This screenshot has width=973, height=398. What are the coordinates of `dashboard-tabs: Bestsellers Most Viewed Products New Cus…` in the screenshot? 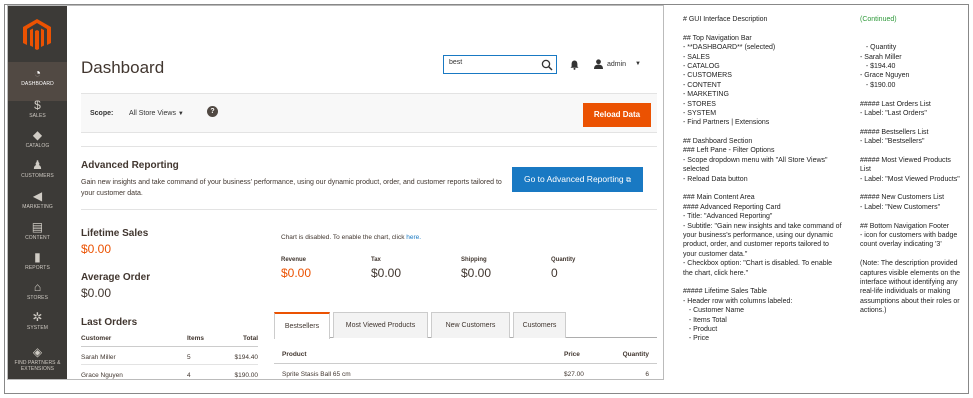 It's located at (465, 325).